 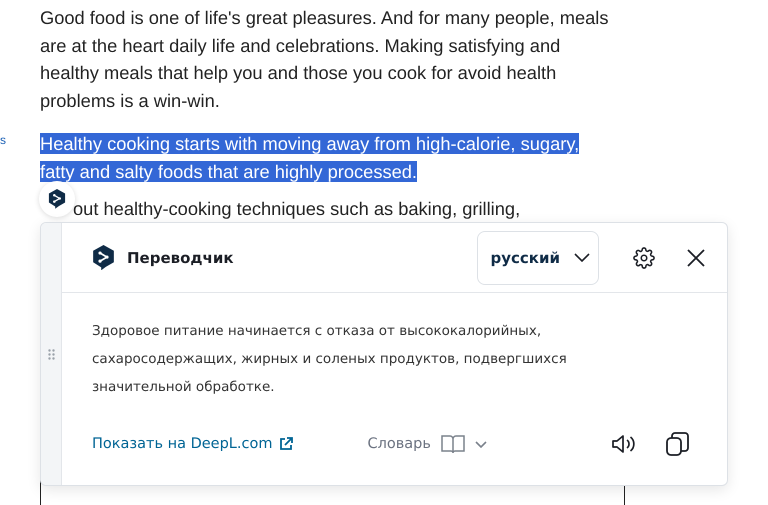 I want to click on speaker-icon, so click(x=624, y=444).